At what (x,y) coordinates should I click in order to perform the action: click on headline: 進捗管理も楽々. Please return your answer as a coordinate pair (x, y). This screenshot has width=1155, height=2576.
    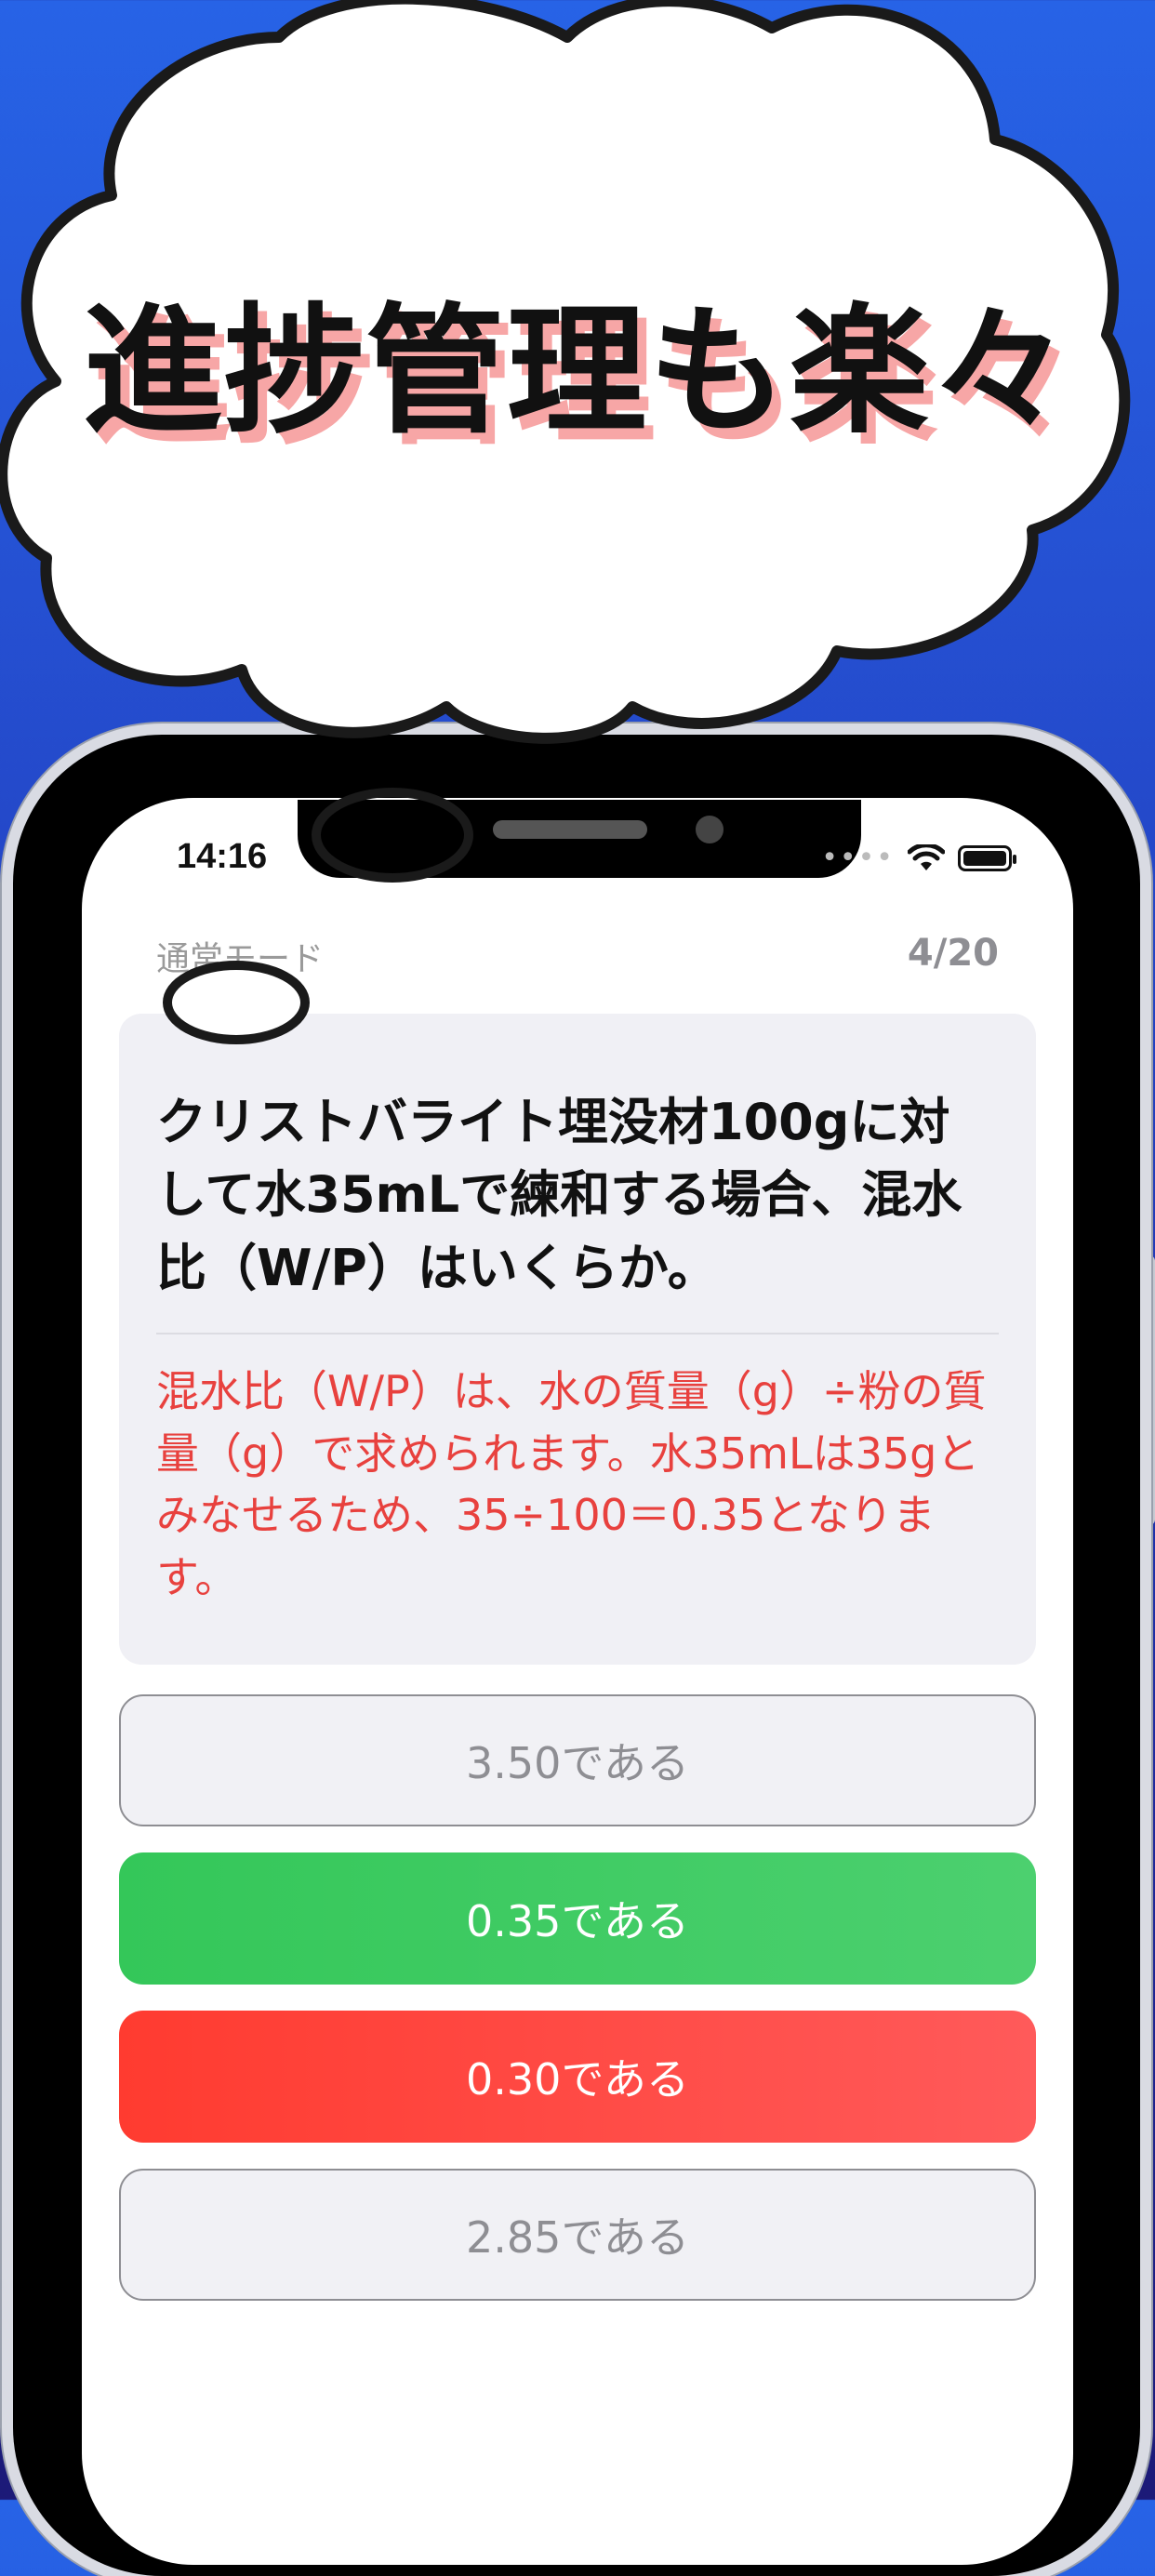
    Looking at the image, I should click on (577, 372).